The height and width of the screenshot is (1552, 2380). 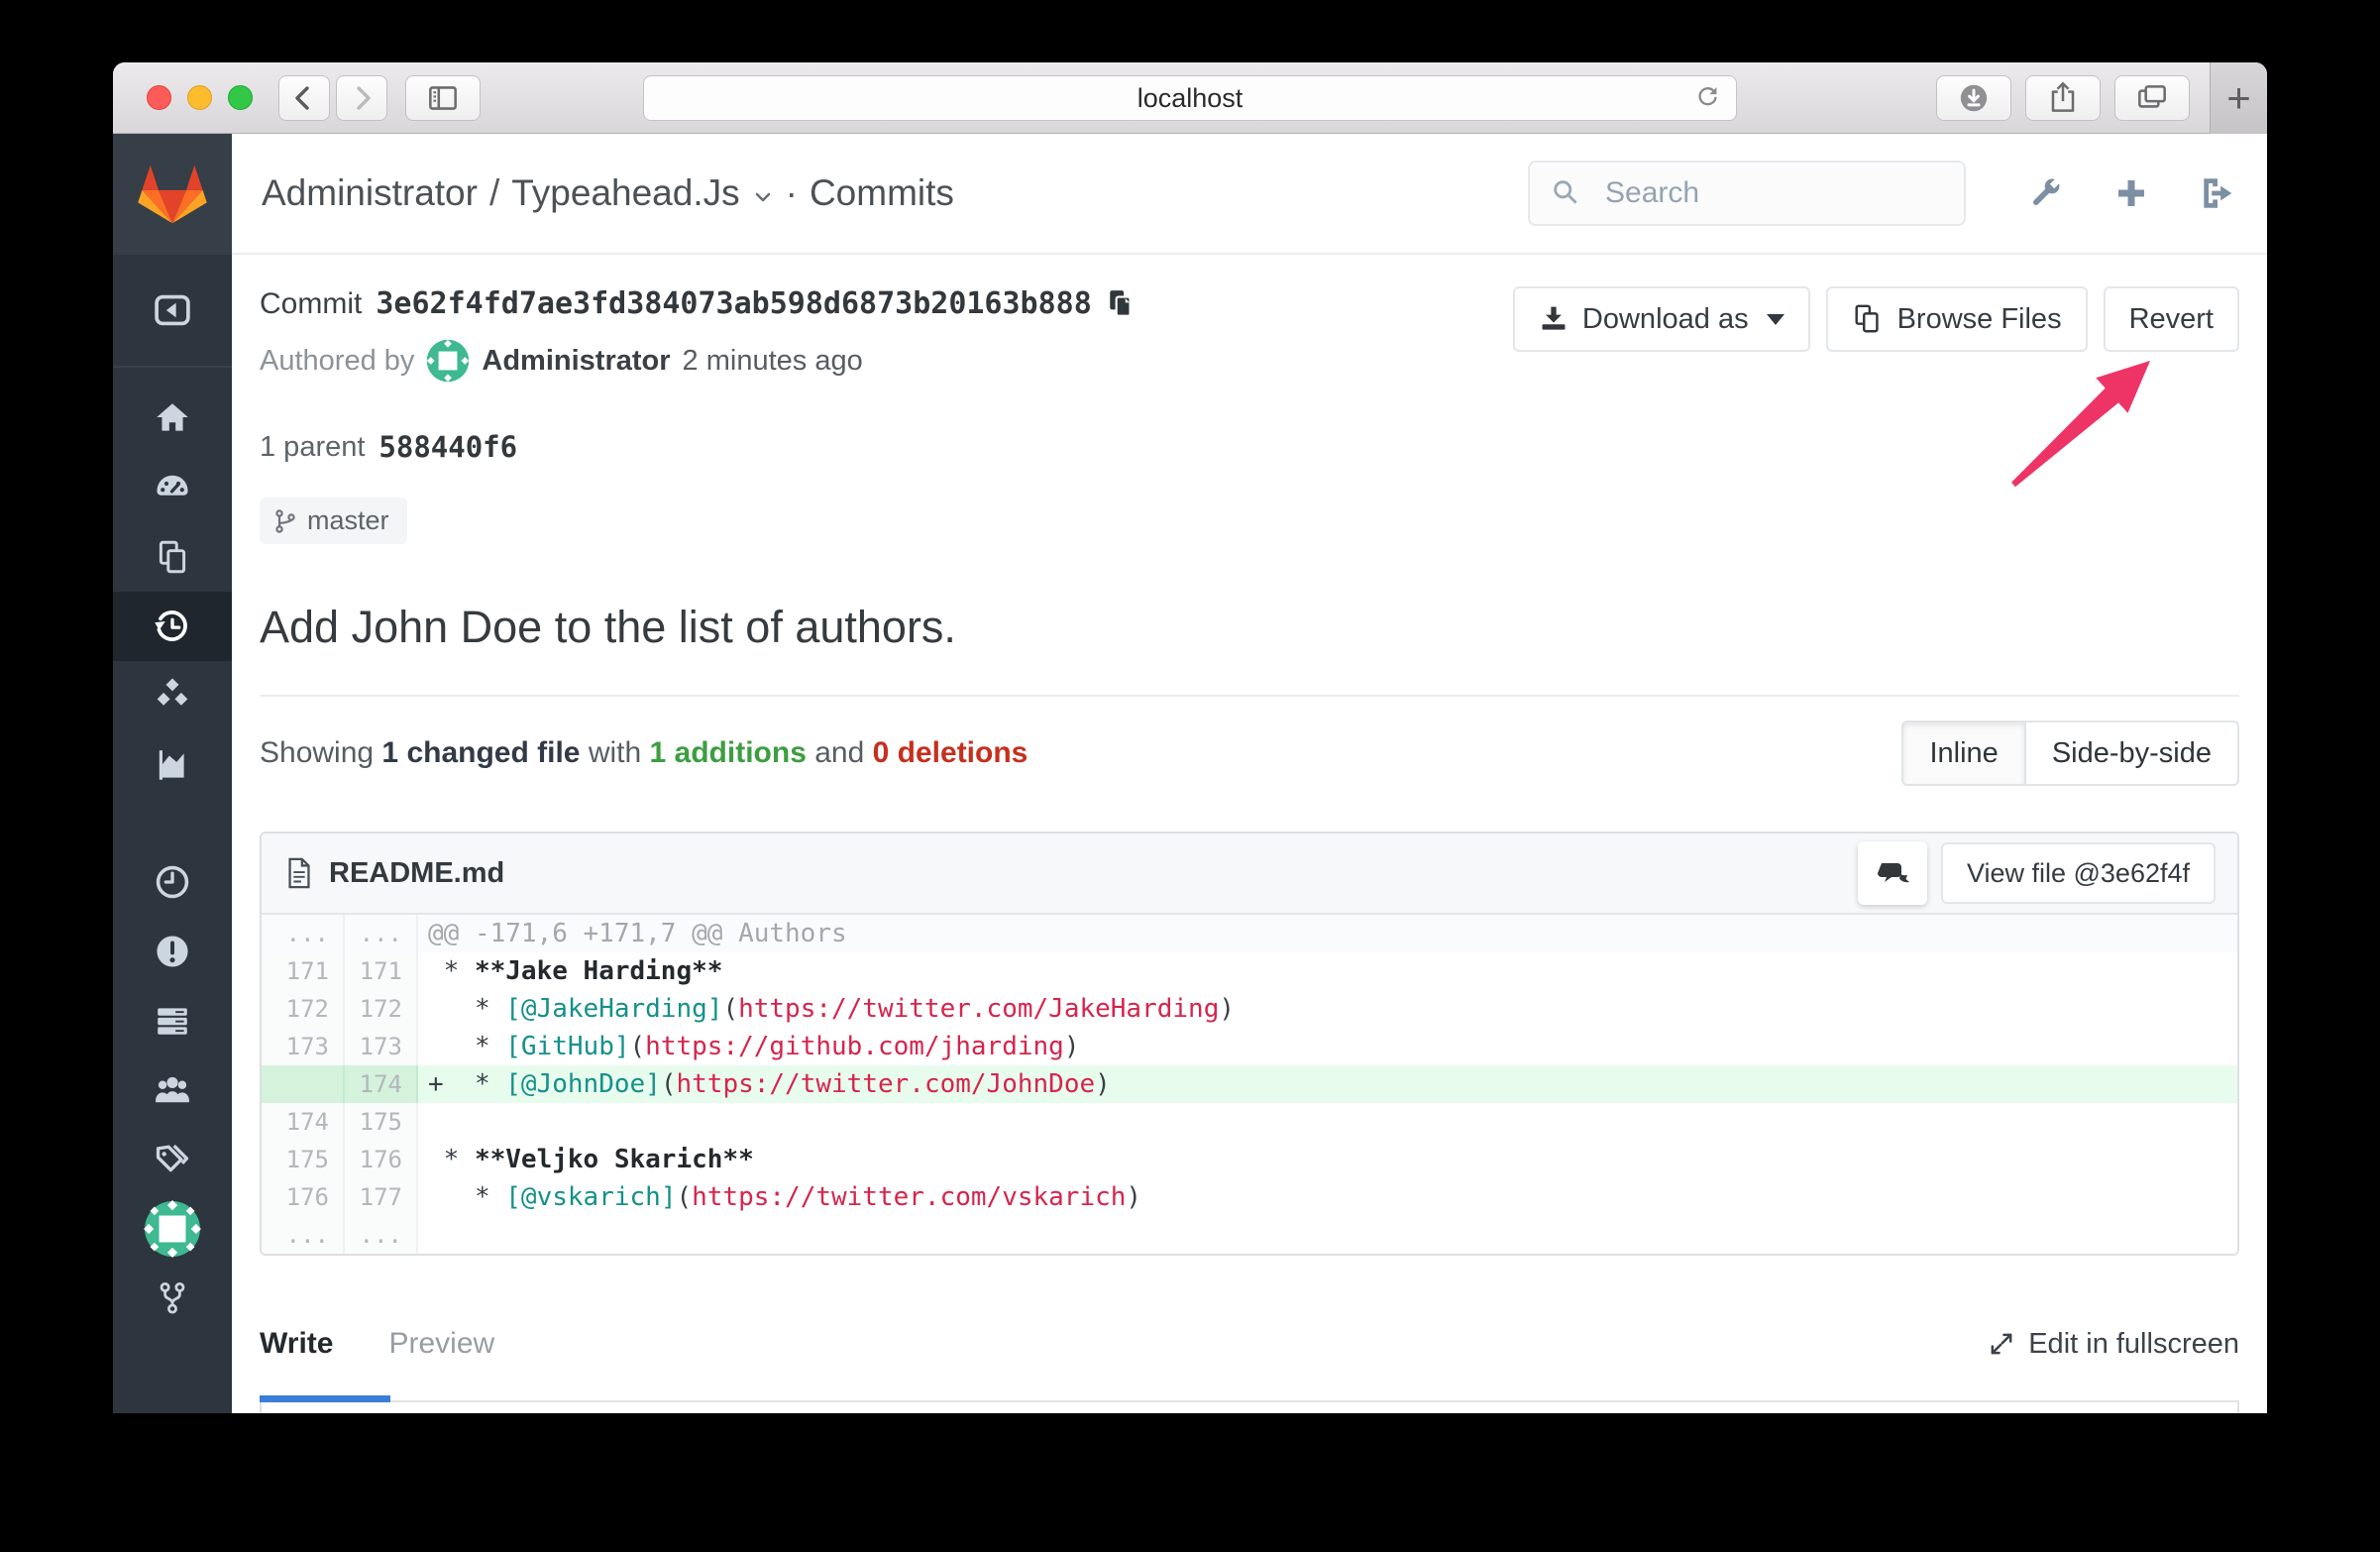 I want to click on share-button, so click(x=2063, y=98).